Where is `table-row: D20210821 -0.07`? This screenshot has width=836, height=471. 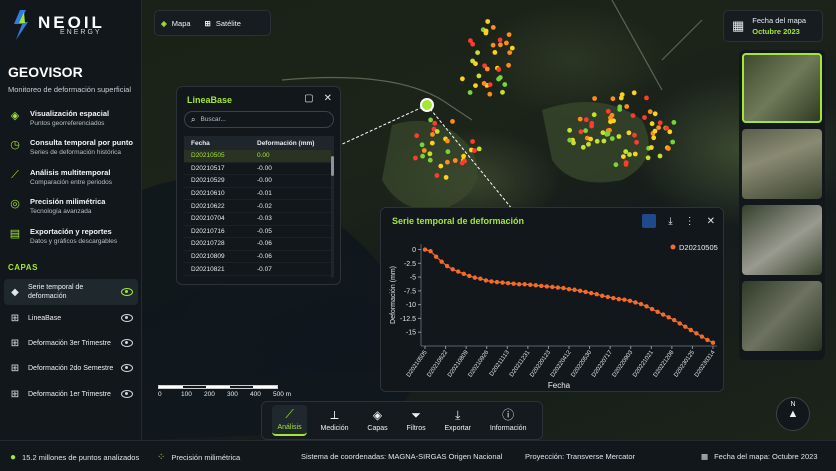
table-row: D20210821 -0.07 is located at coordinates (259, 269).